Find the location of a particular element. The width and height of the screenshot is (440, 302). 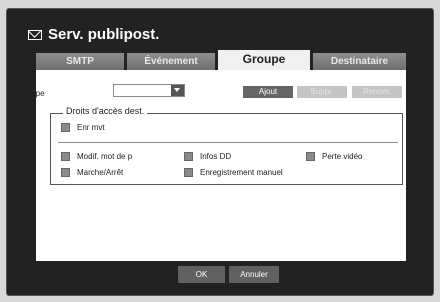

divider is located at coordinates (228, 142).